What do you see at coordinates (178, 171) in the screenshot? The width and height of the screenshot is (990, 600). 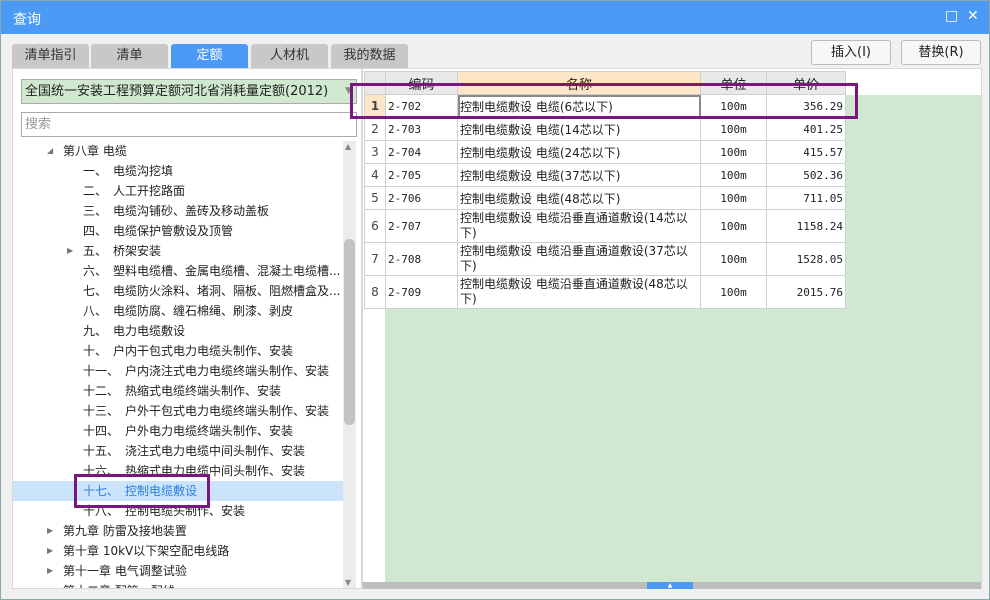 I see `tree-item: 一、 电缆沟挖填` at bounding box center [178, 171].